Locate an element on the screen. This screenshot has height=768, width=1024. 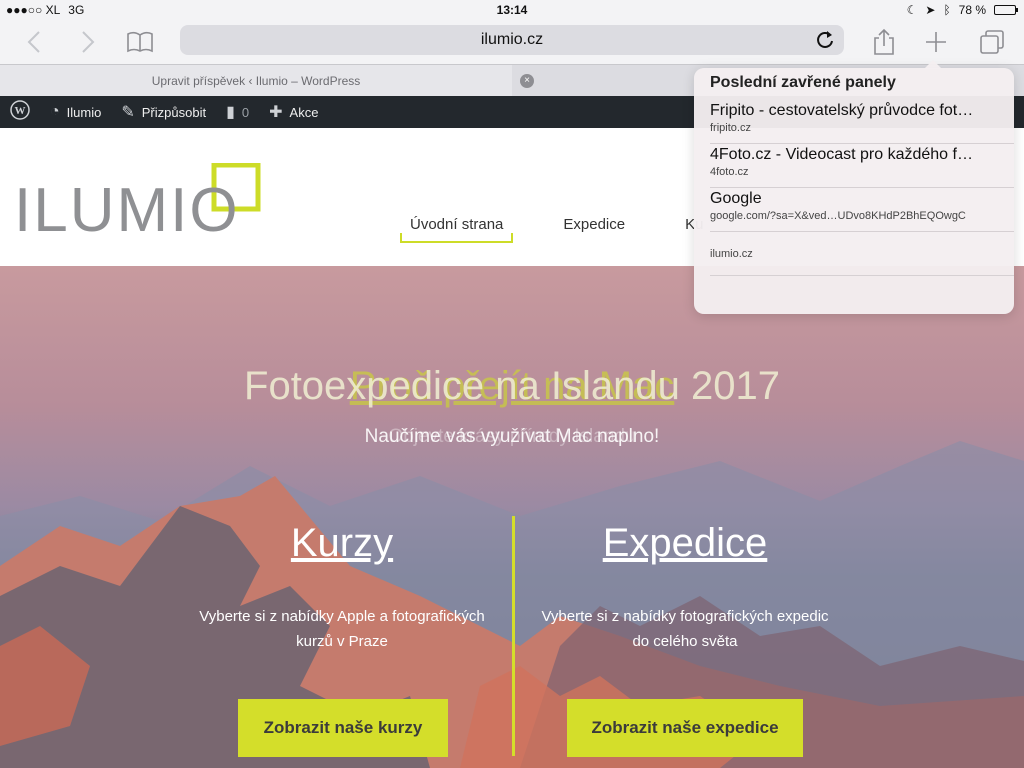
customize-label: Přizpůsobit is located at coordinates (174, 112).